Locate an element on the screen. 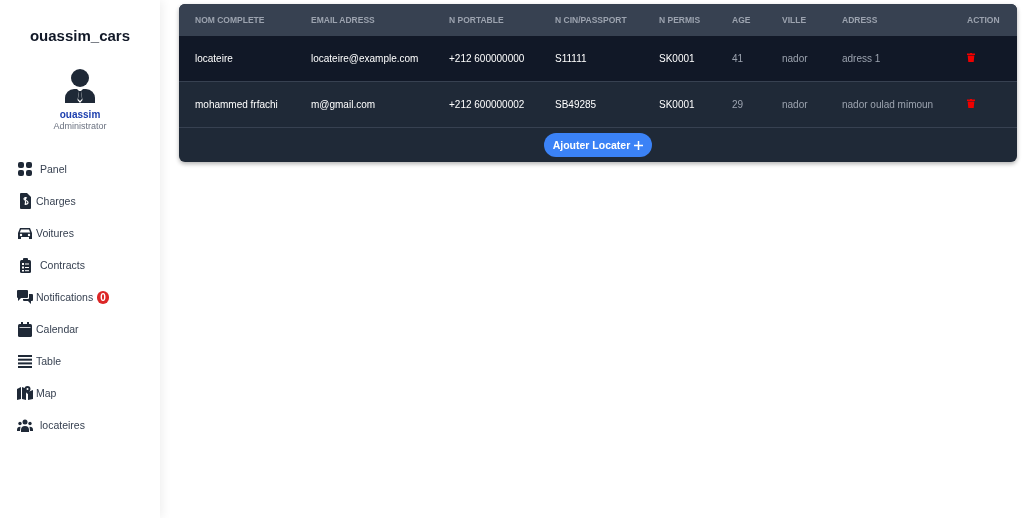 The image size is (1024, 518). user-avatar-icon is located at coordinates (80, 86).